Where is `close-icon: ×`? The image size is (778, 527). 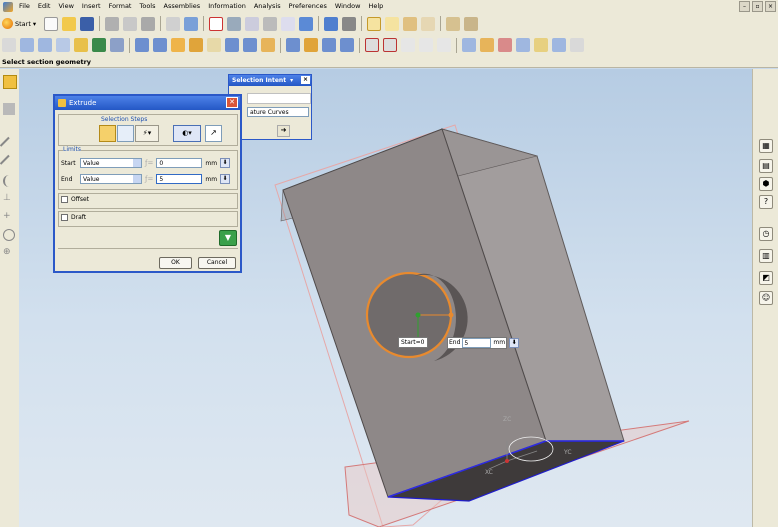
close-icon: × is located at coordinates (305, 80).